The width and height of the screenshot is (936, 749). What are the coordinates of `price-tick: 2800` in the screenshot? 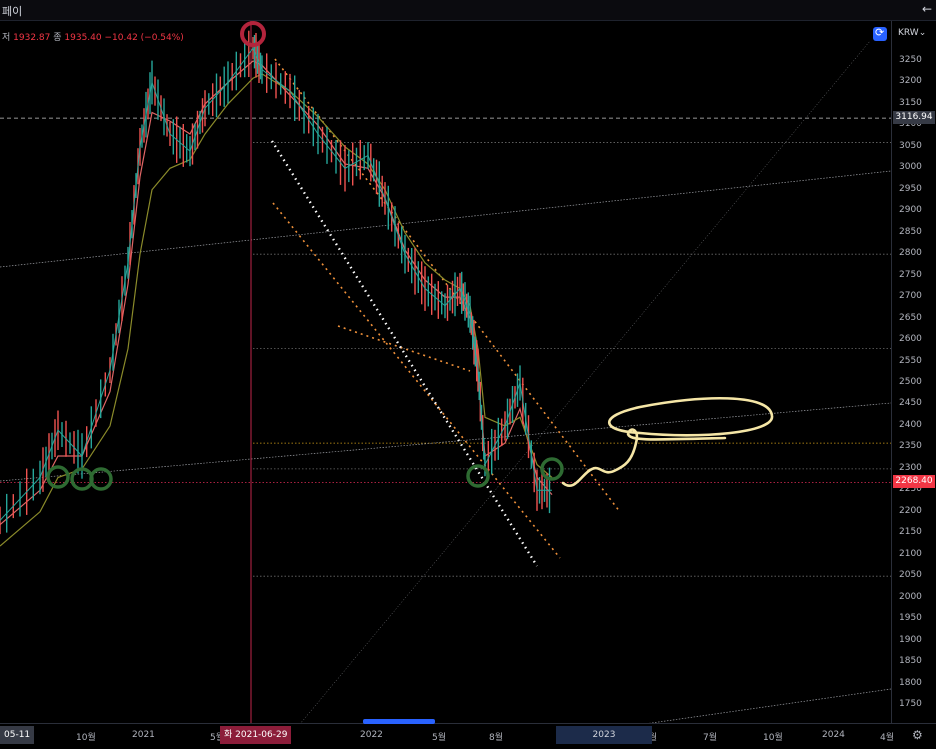 It's located at (910, 253).